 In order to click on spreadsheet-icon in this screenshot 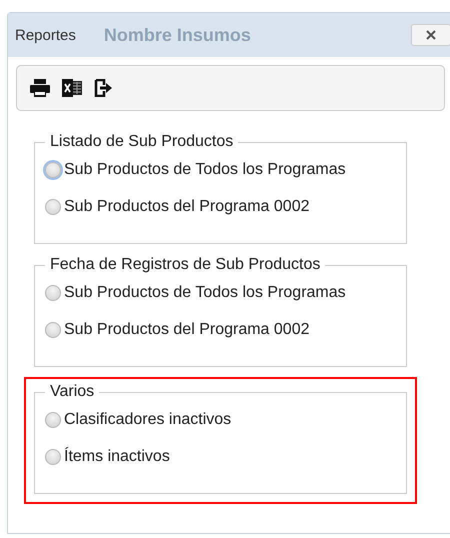, I will do `click(72, 88)`.